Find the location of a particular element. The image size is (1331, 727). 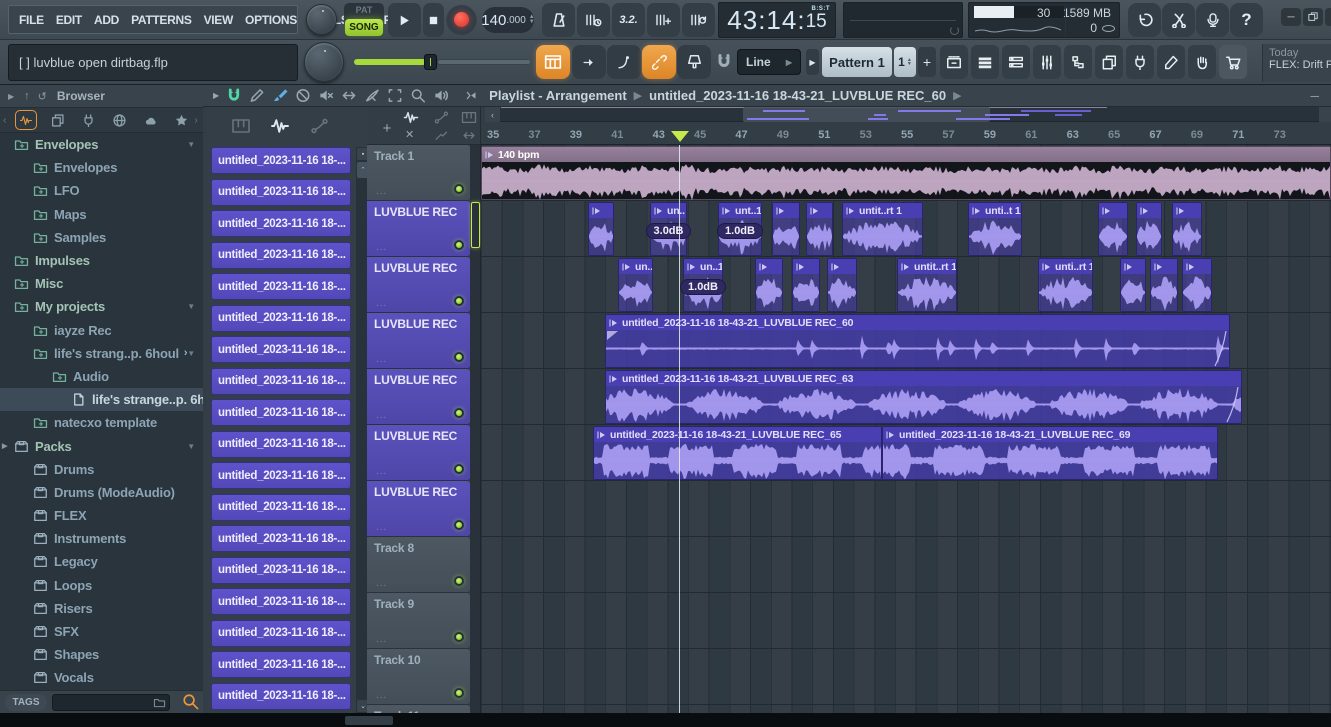

browser-item-audio: Audio is located at coordinates (101, 376).